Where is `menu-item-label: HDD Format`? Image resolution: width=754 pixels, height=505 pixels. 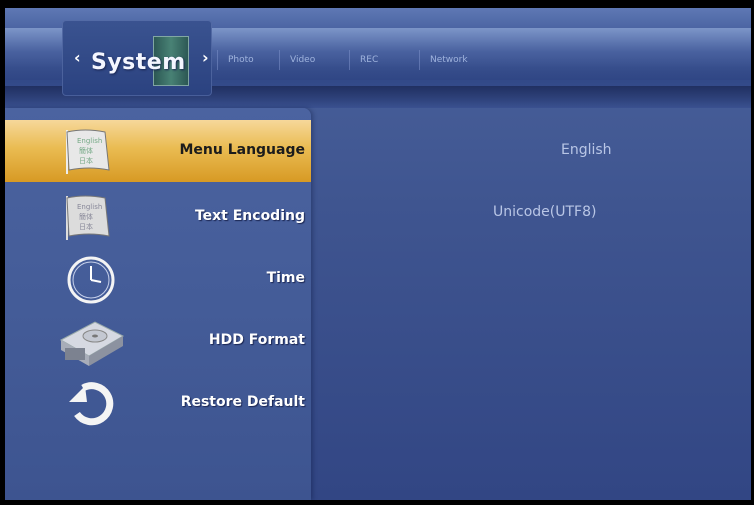
menu-item-label: HDD Format is located at coordinates (256, 340).